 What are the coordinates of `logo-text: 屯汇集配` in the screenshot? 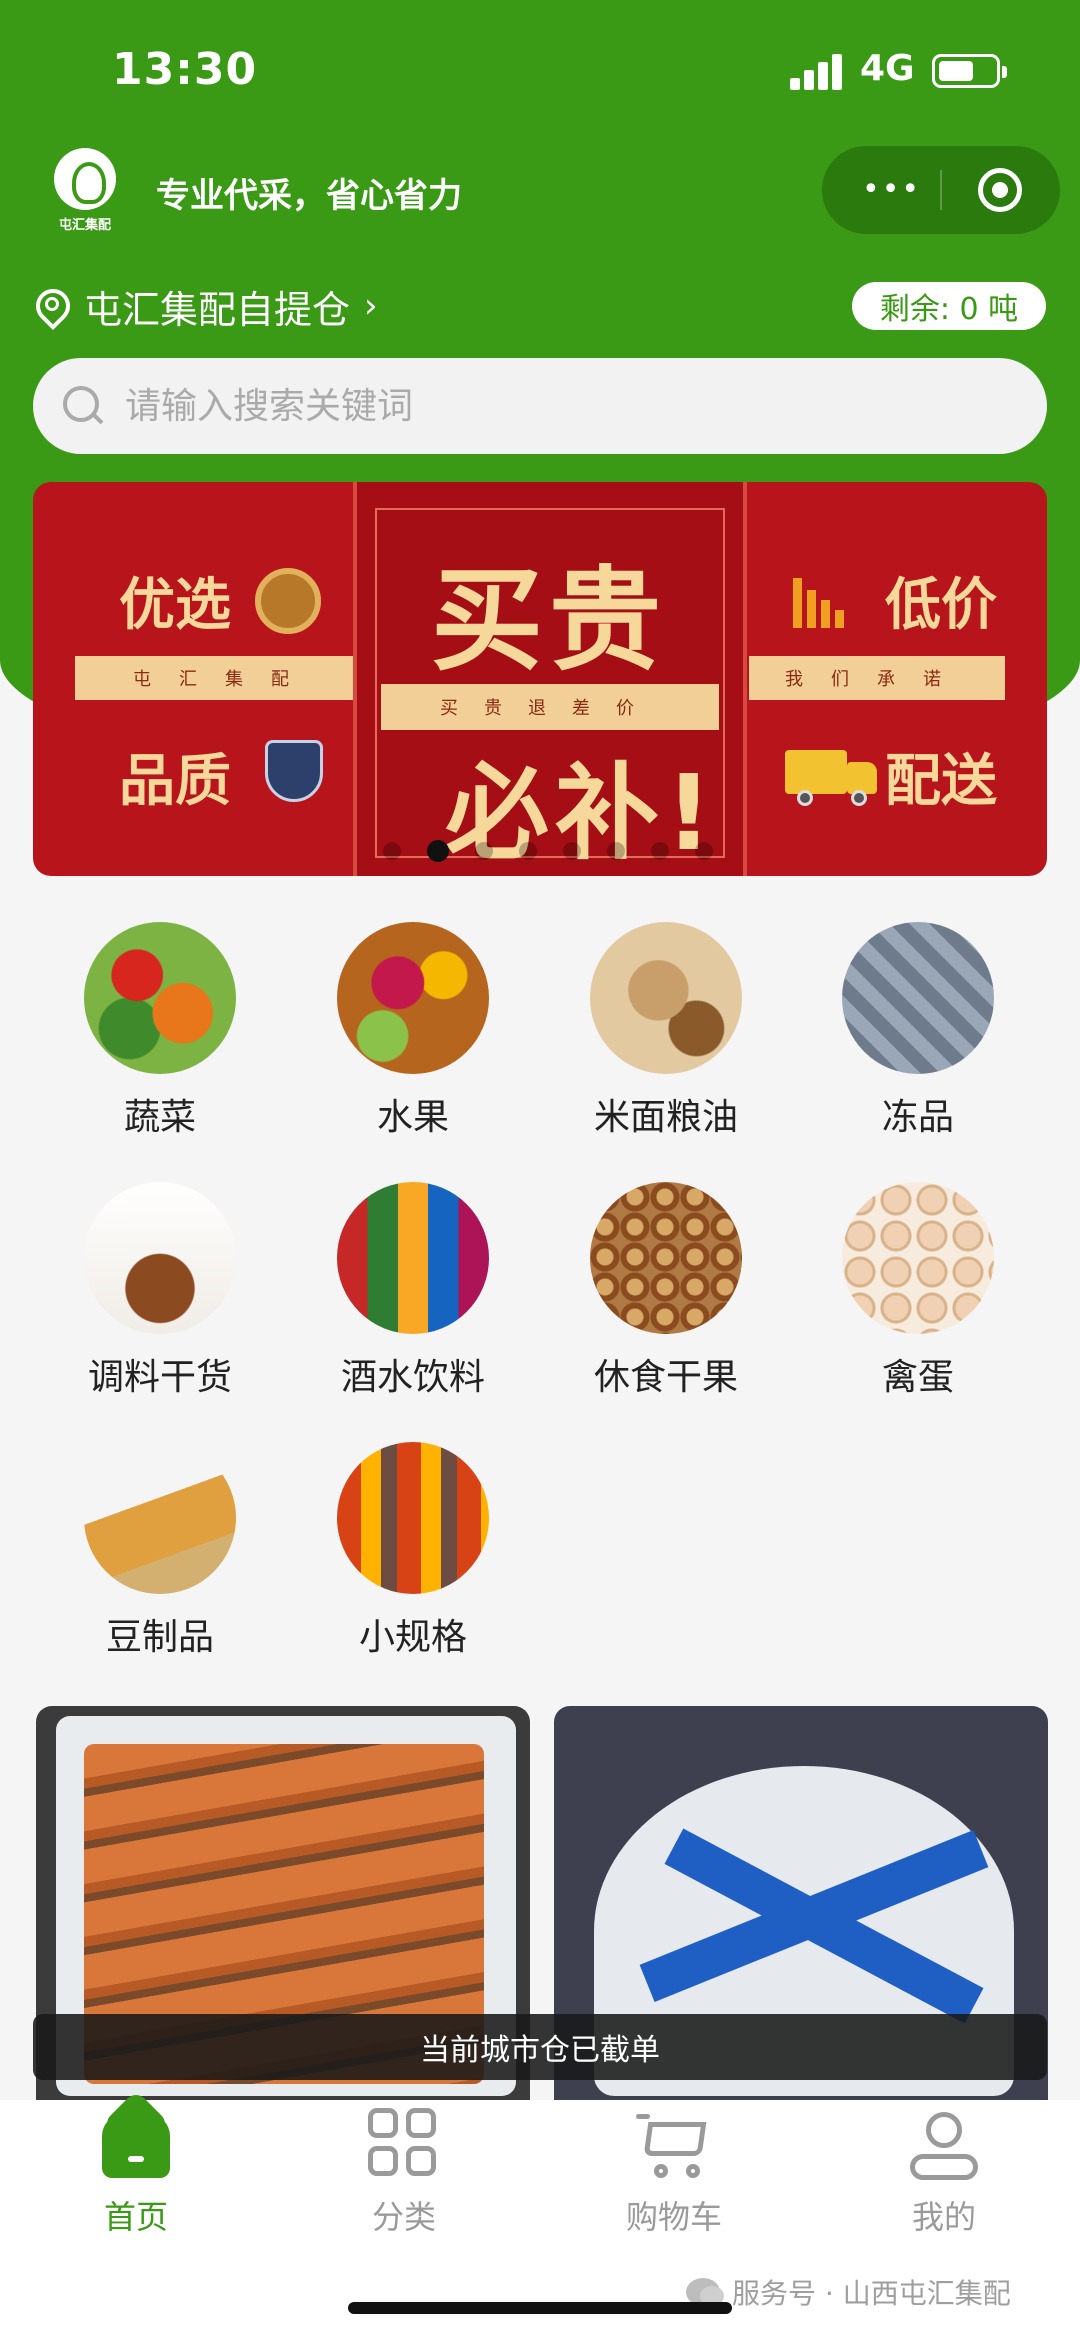 It's located at (84, 225).